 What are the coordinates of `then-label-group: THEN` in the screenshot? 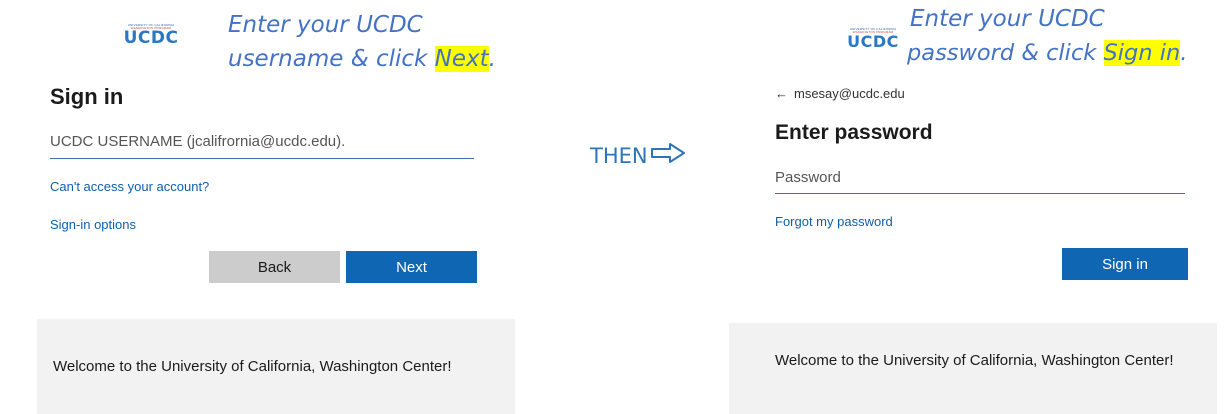 It's located at (638, 155).